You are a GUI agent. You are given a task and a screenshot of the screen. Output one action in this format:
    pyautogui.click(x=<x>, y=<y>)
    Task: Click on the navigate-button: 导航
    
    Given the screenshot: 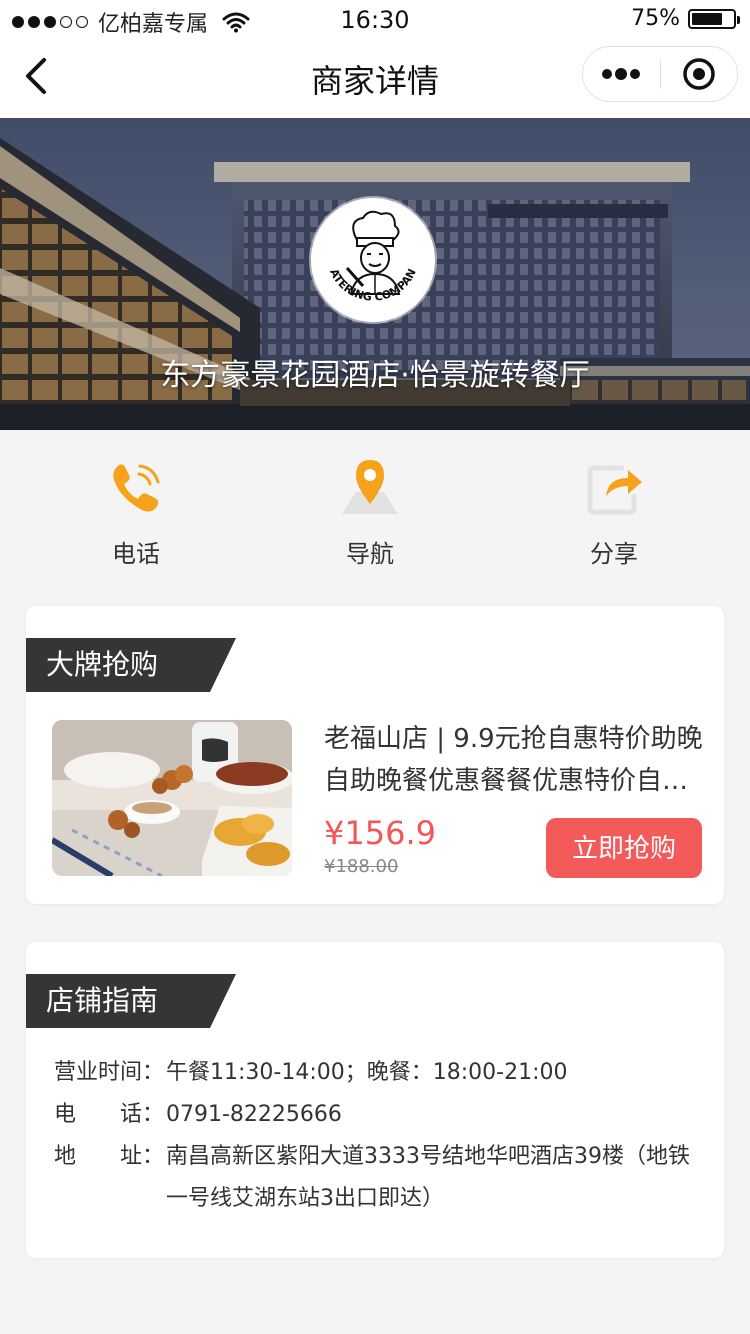 What is the action you would take?
    pyautogui.click(x=370, y=513)
    